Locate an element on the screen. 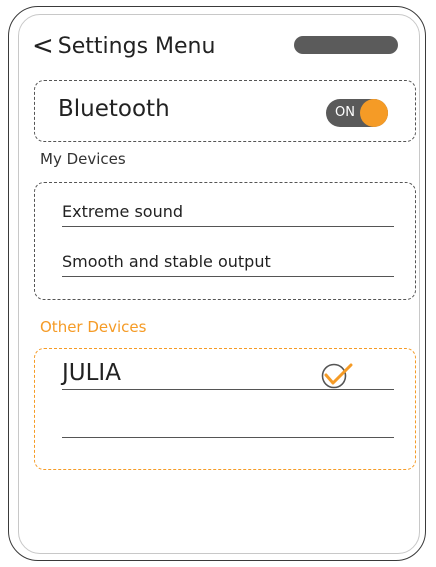 The image size is (436, 567). other-device-row: JULIA is located at coordinates (228, 375).